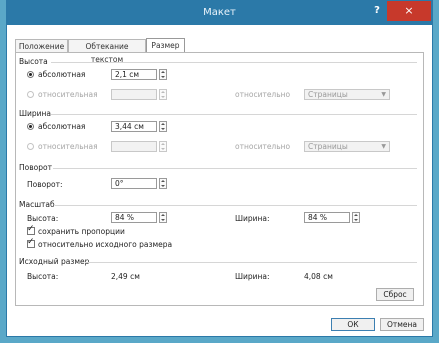  Describe the element at coordinates (353, 324) in the screenshot. I see `ok-button: ОК` at that location.